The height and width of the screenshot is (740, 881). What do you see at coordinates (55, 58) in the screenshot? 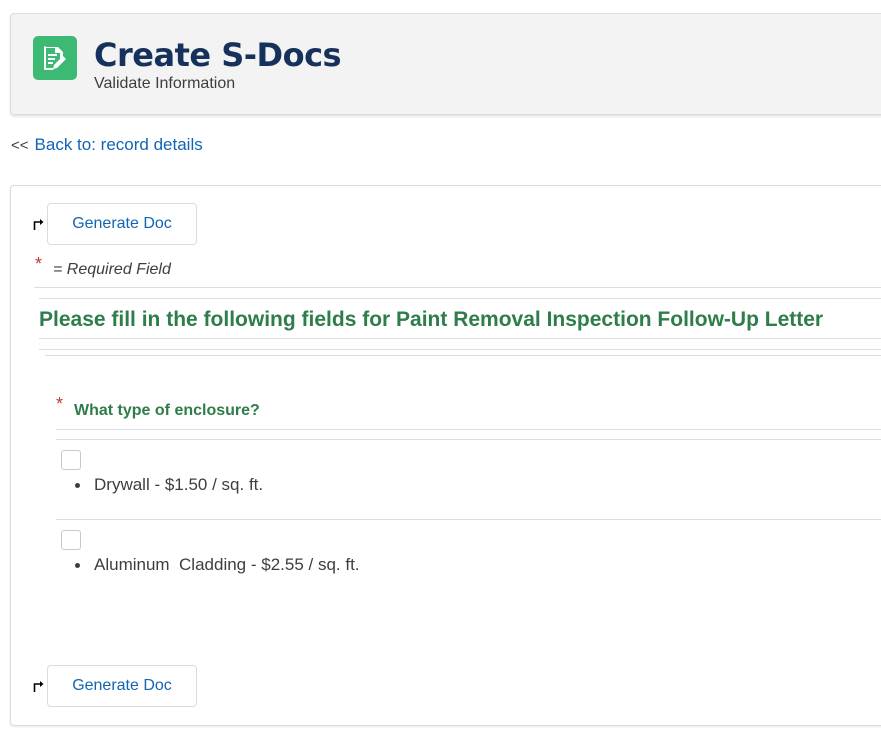
I see `document-edit-icon` at bounding box center [55, 58].